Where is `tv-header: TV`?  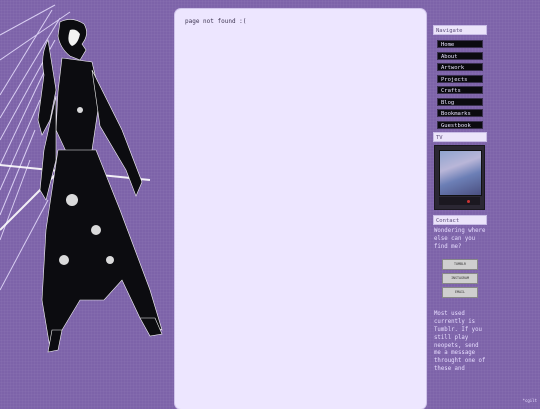
tv-header: TV is located at coordinates (460, 137).